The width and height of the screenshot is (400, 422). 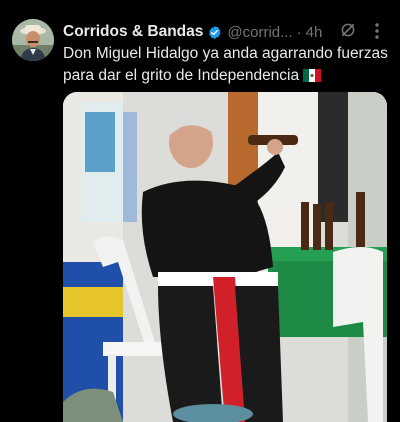 I want to click on verified-badge-icon, so click(x=214, y=32).